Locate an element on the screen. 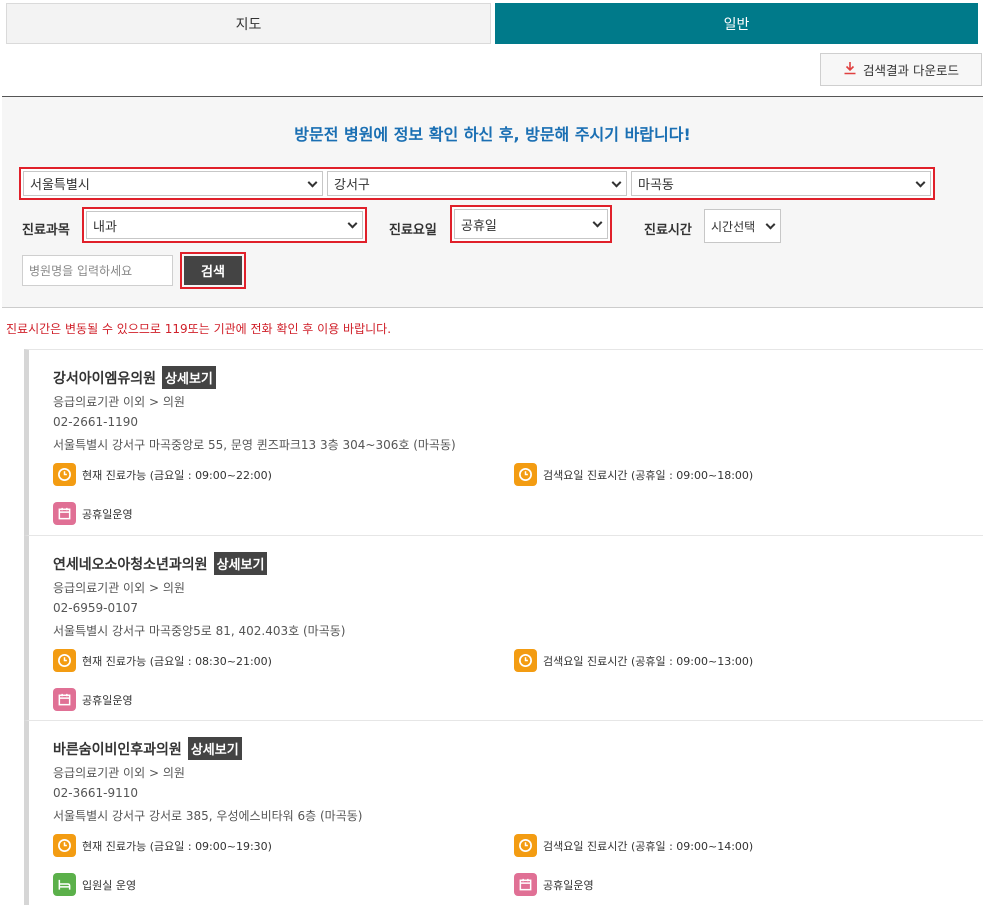 The height and width of the screenshot is (912, 985). time-select: 시간선택 is located at coordinates (742, 226).